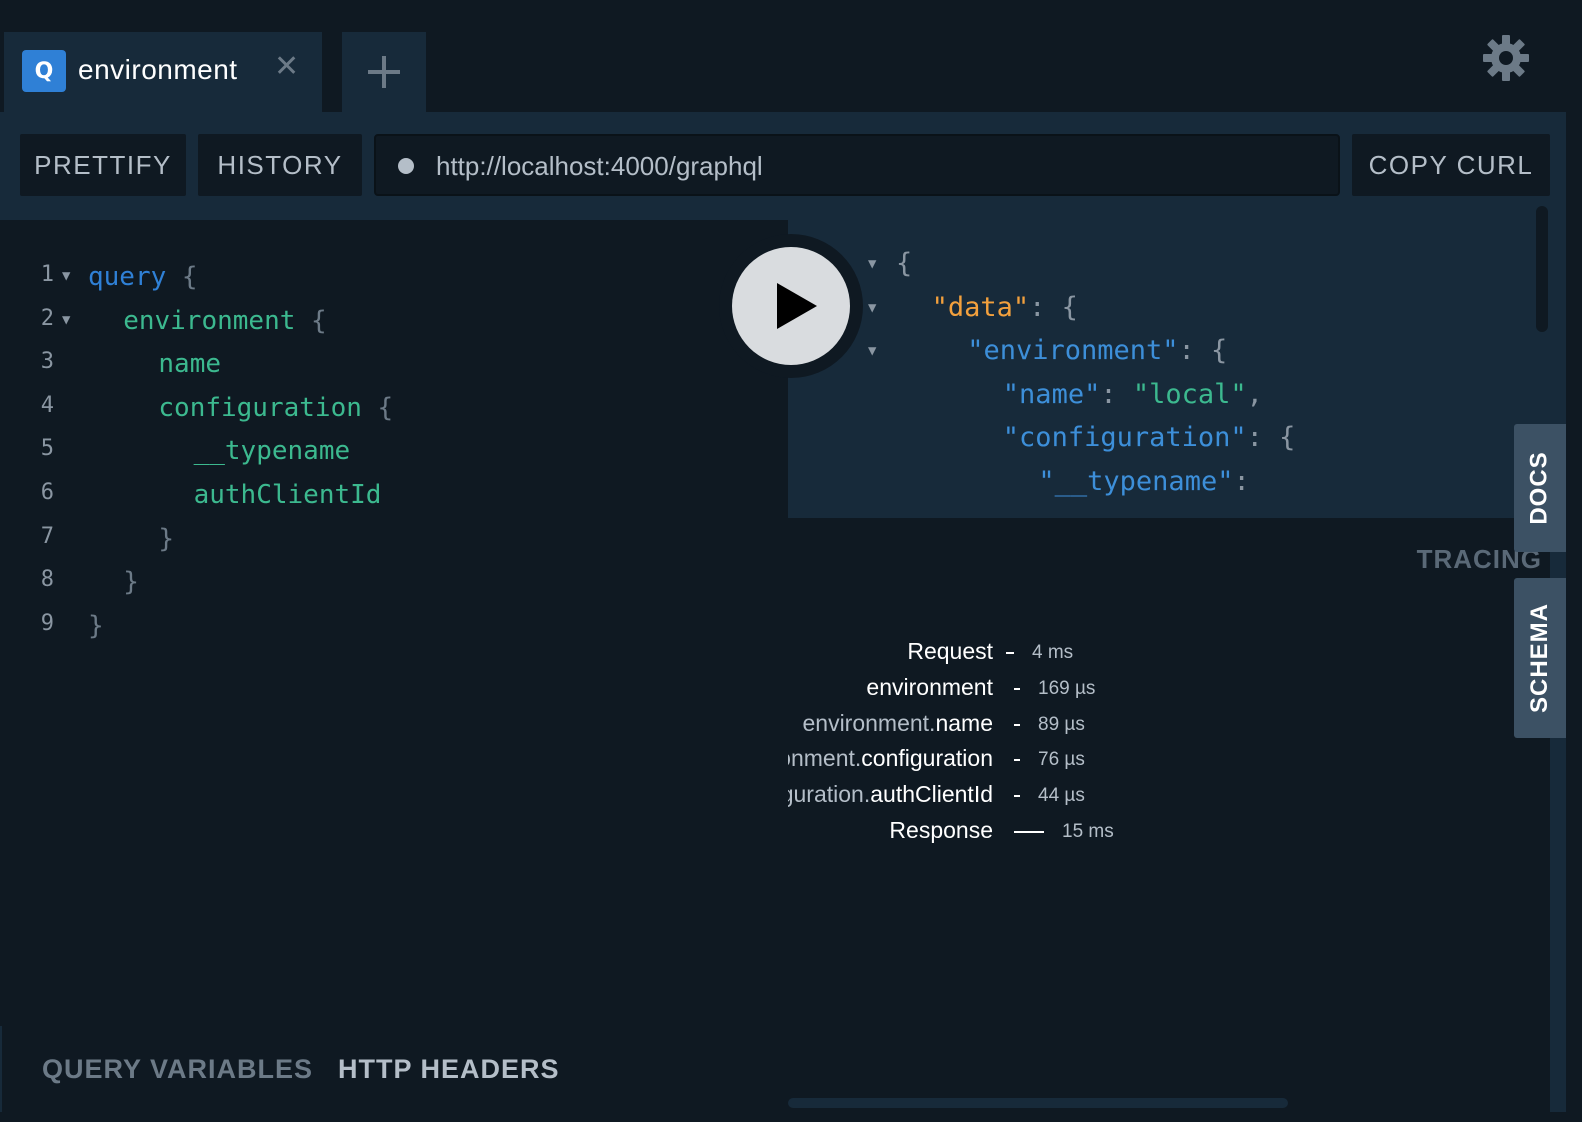 This screenshot has width=1582, height=1122. I want to click on trace-name: environment, so click(929, 687).